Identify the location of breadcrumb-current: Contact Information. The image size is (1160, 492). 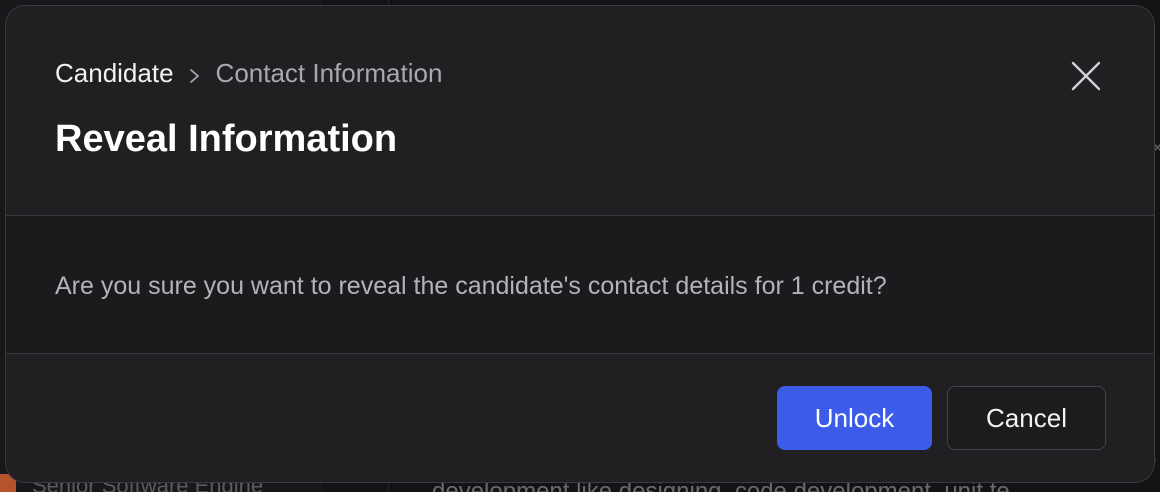
(329, 73).